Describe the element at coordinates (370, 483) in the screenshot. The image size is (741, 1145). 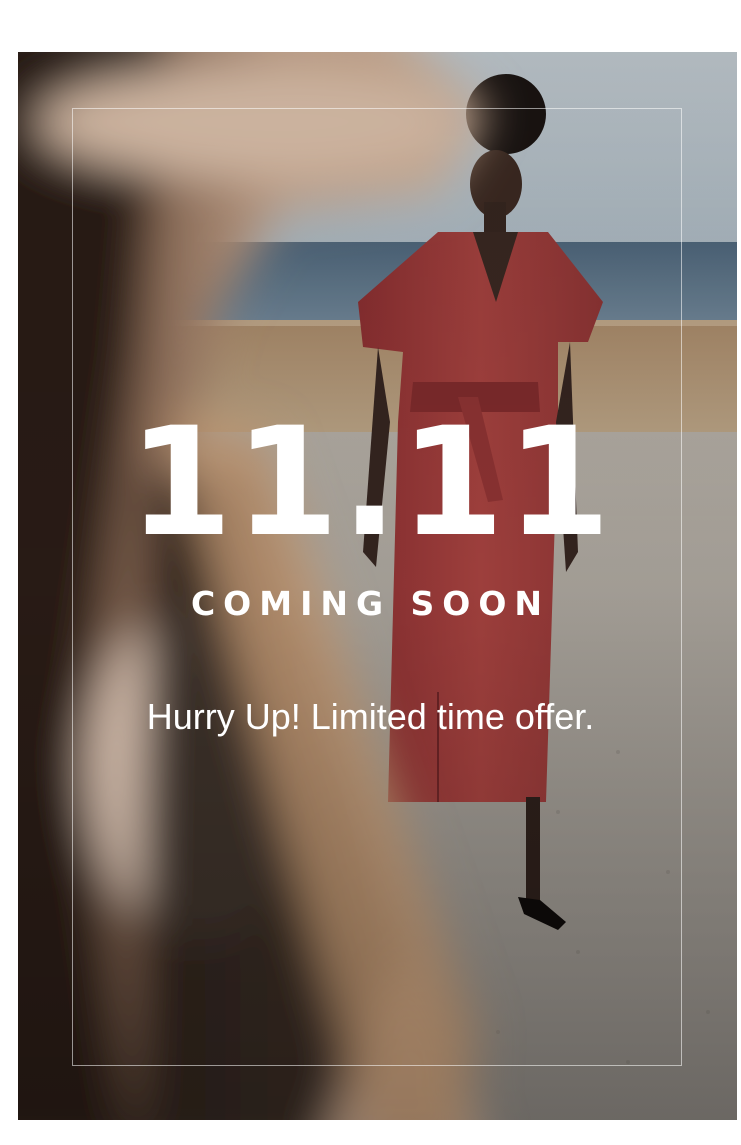
I see `sale-date-headline: 11.11` at that location.